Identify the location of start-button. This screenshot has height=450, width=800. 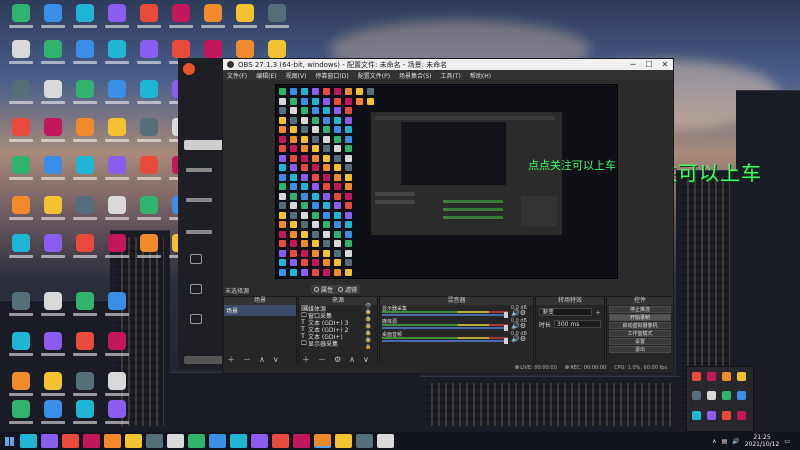
(9, 441).